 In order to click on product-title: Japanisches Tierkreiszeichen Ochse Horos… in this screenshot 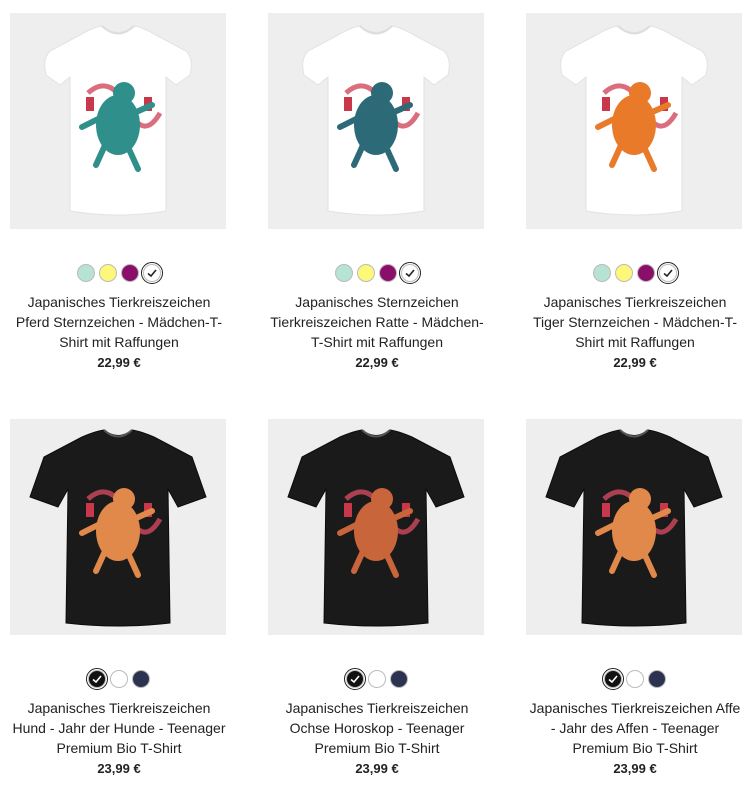, I will do `click(377, 728)`.